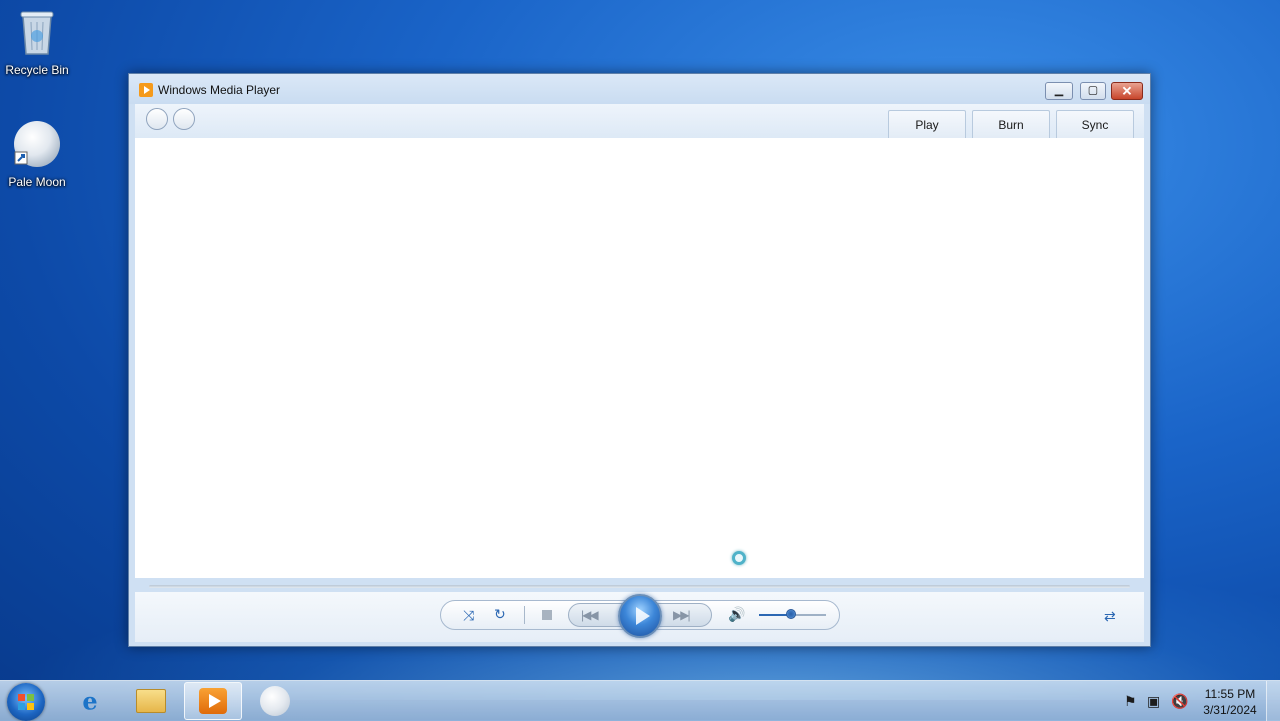 This screenshot has width=1280, height=721. Describe the element at coordinates (184, 119) in the screenshot. I see `forward-button` at that location.